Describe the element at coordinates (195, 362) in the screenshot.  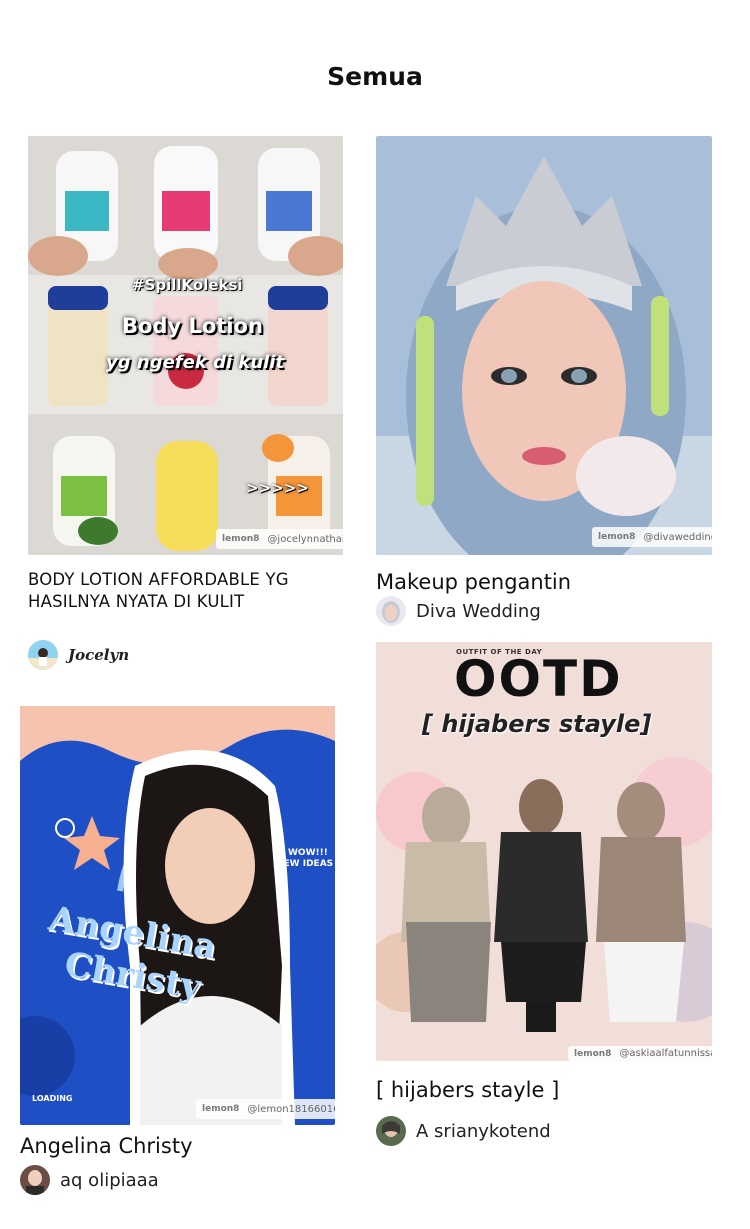
I see `overlay-subline: yg ngefek di kulit` at that location.